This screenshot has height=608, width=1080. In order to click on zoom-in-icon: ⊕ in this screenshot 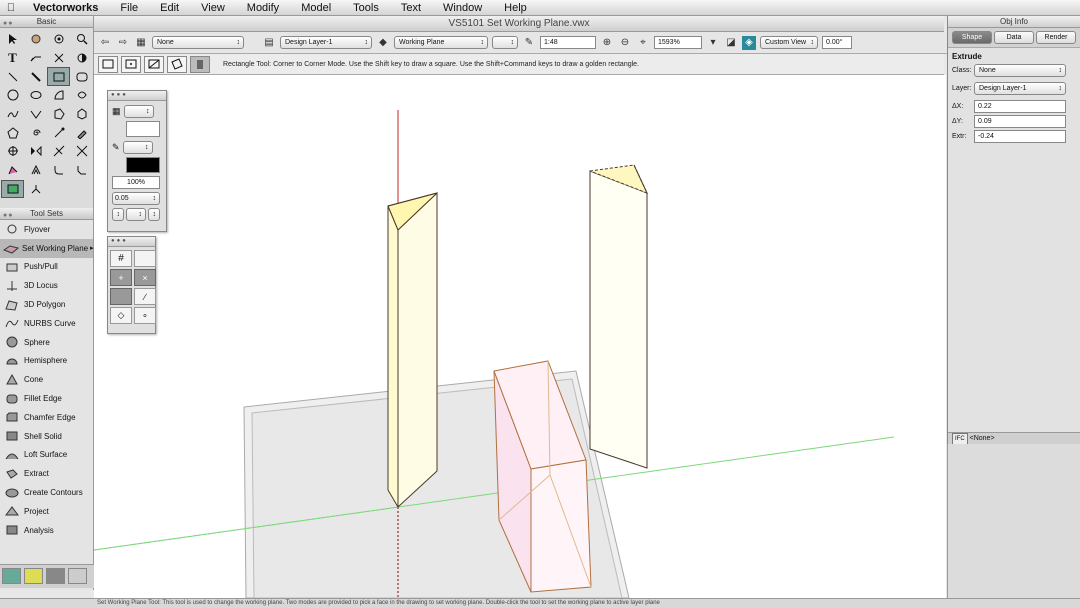, I will do `click(607, 43)`.